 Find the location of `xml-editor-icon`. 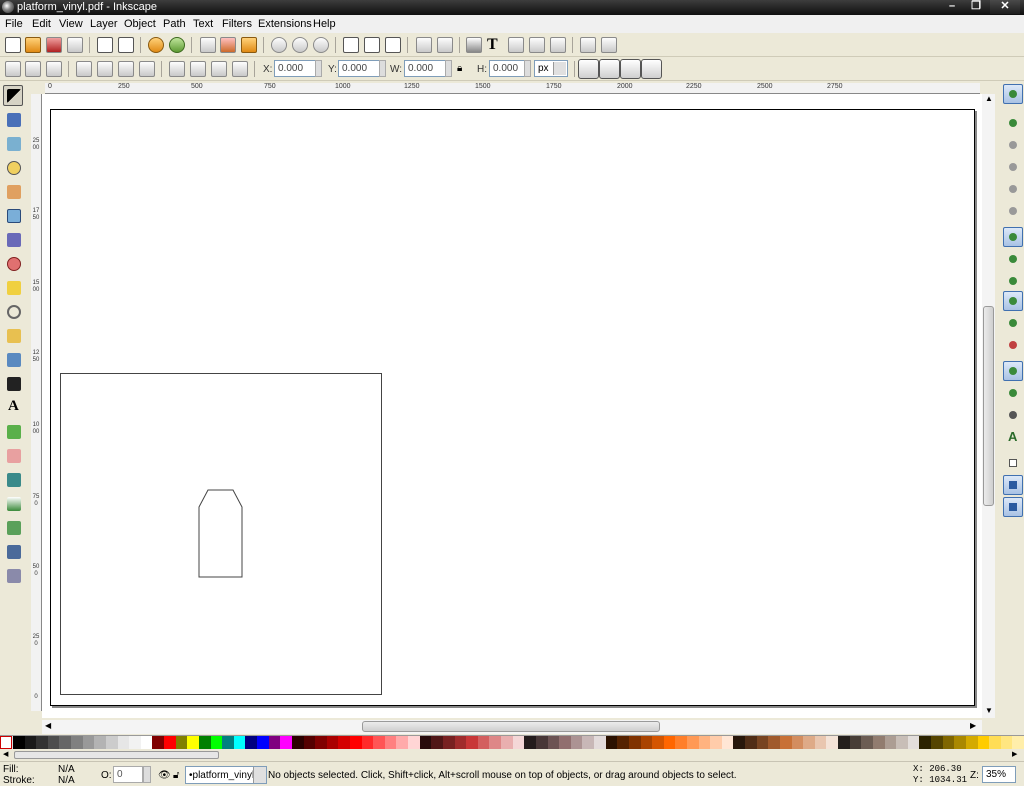

xml-editor-icon is located at coordinates (537, 45).